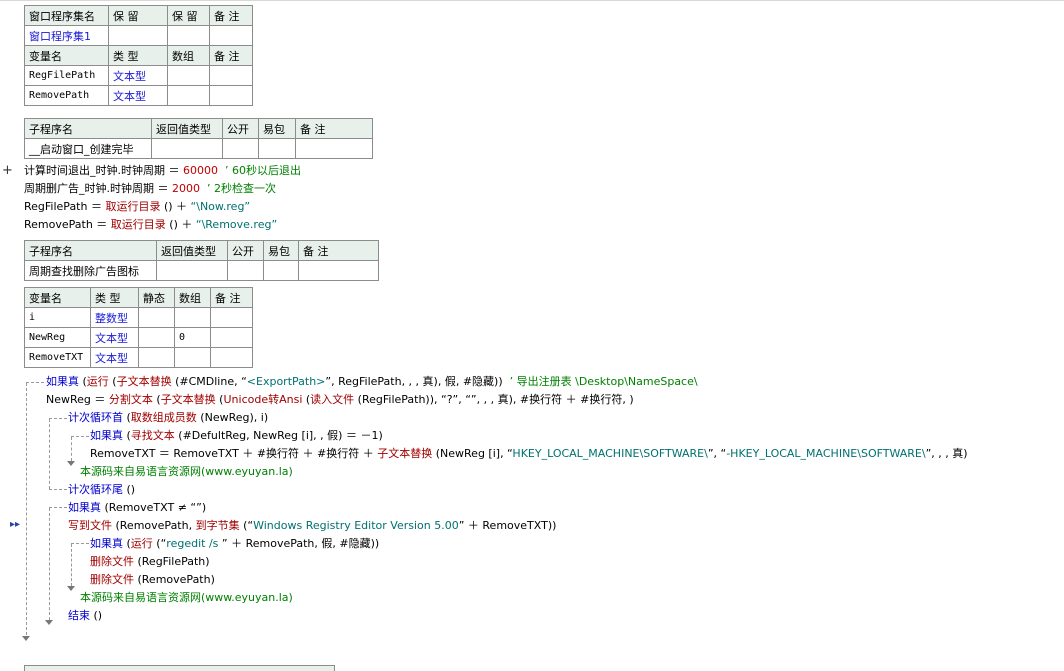 This screenshot has height=671, width=1064. Describe the element at coordinates (66, 75) in the screenshot. I see `var-name-cell: RegFilePath` at that location.